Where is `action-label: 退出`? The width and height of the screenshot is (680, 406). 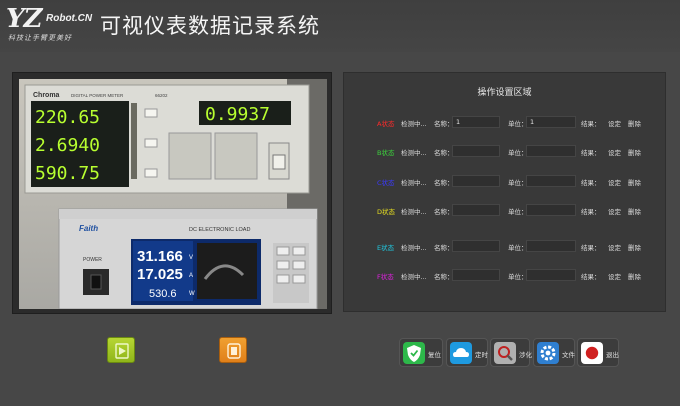 action-label: 退出 is located at coordinates (612, 355).